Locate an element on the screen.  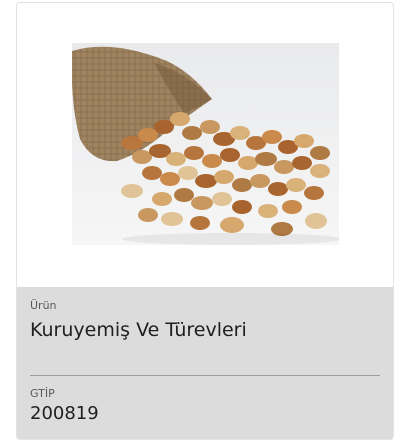
divider is located at coordinates (205, 375).